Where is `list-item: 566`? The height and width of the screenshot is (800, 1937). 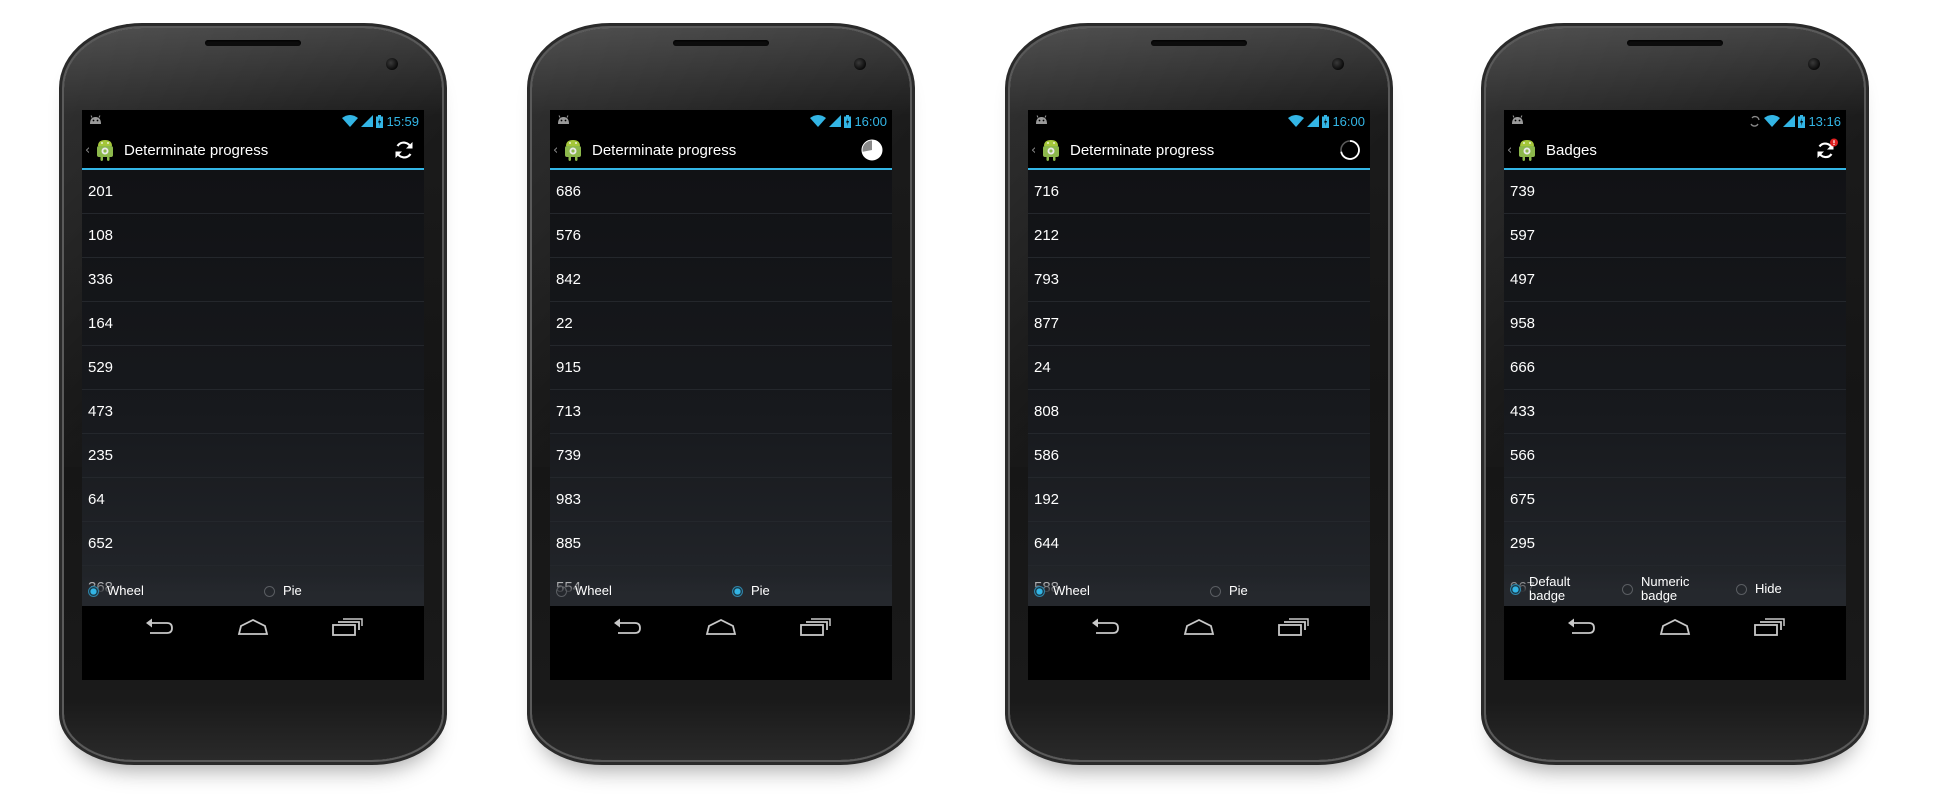
list-item: 566 is located at coordinates (1675, 456).